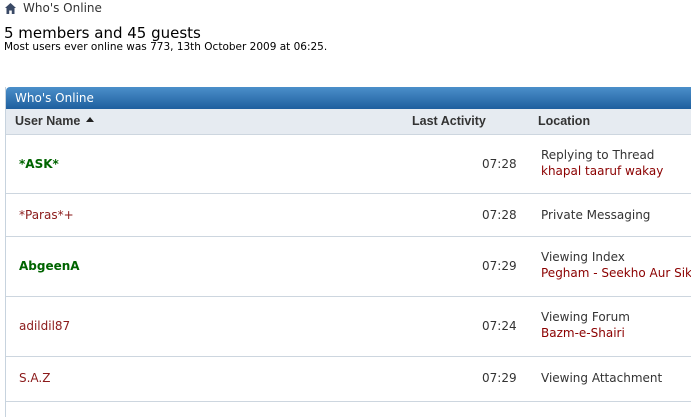 The image size is (691, 417). Describe the element at coordinates (602, 171) in the screenshot. I see `location-detail-link: khapal taaruf wakay` at that location.